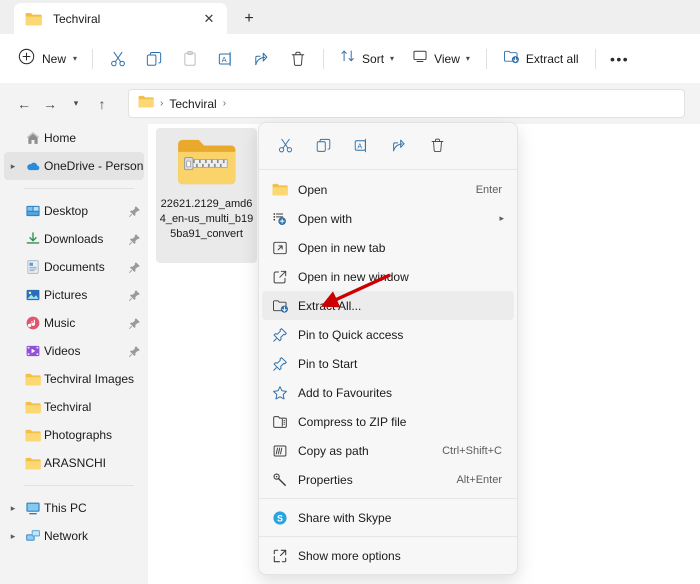 Image resolution: width=700 pixels, height=584 pixels. I want to click on more-options-button: •••, so click(620, 59).